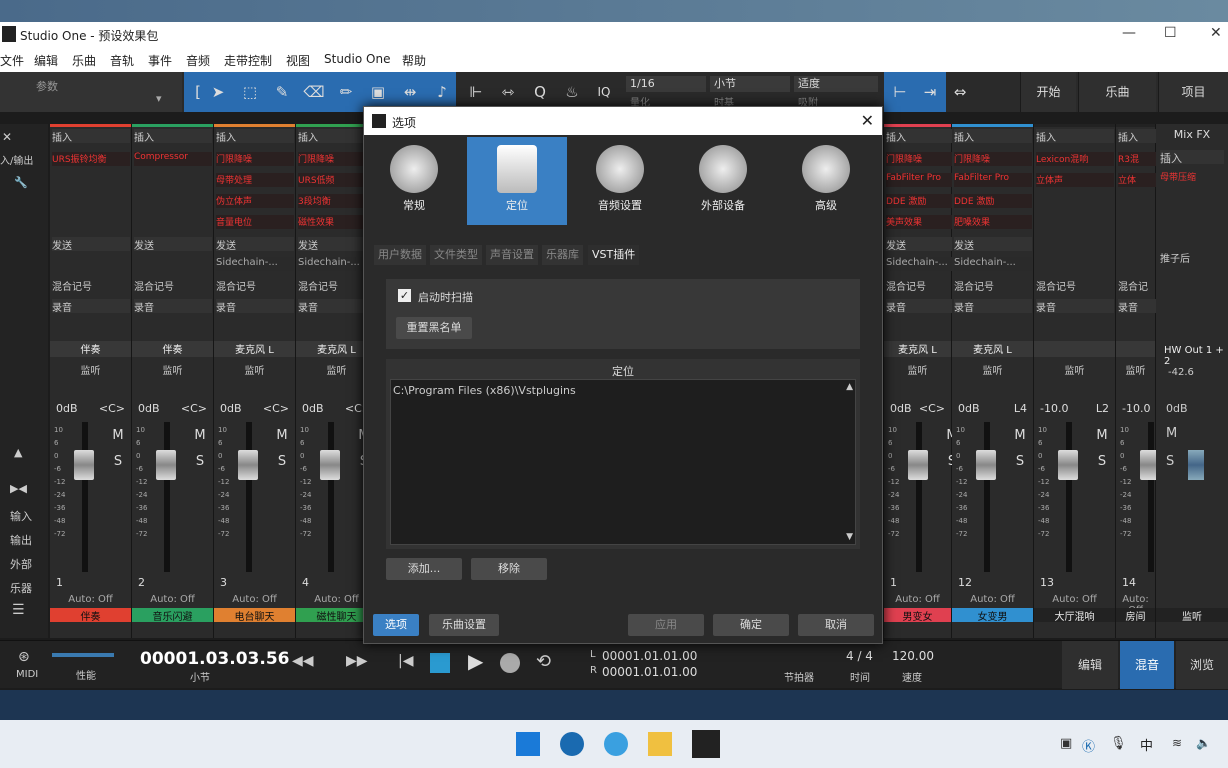 The image size is (1228, 768). I want to click on browser-icon, so click(616, 744).